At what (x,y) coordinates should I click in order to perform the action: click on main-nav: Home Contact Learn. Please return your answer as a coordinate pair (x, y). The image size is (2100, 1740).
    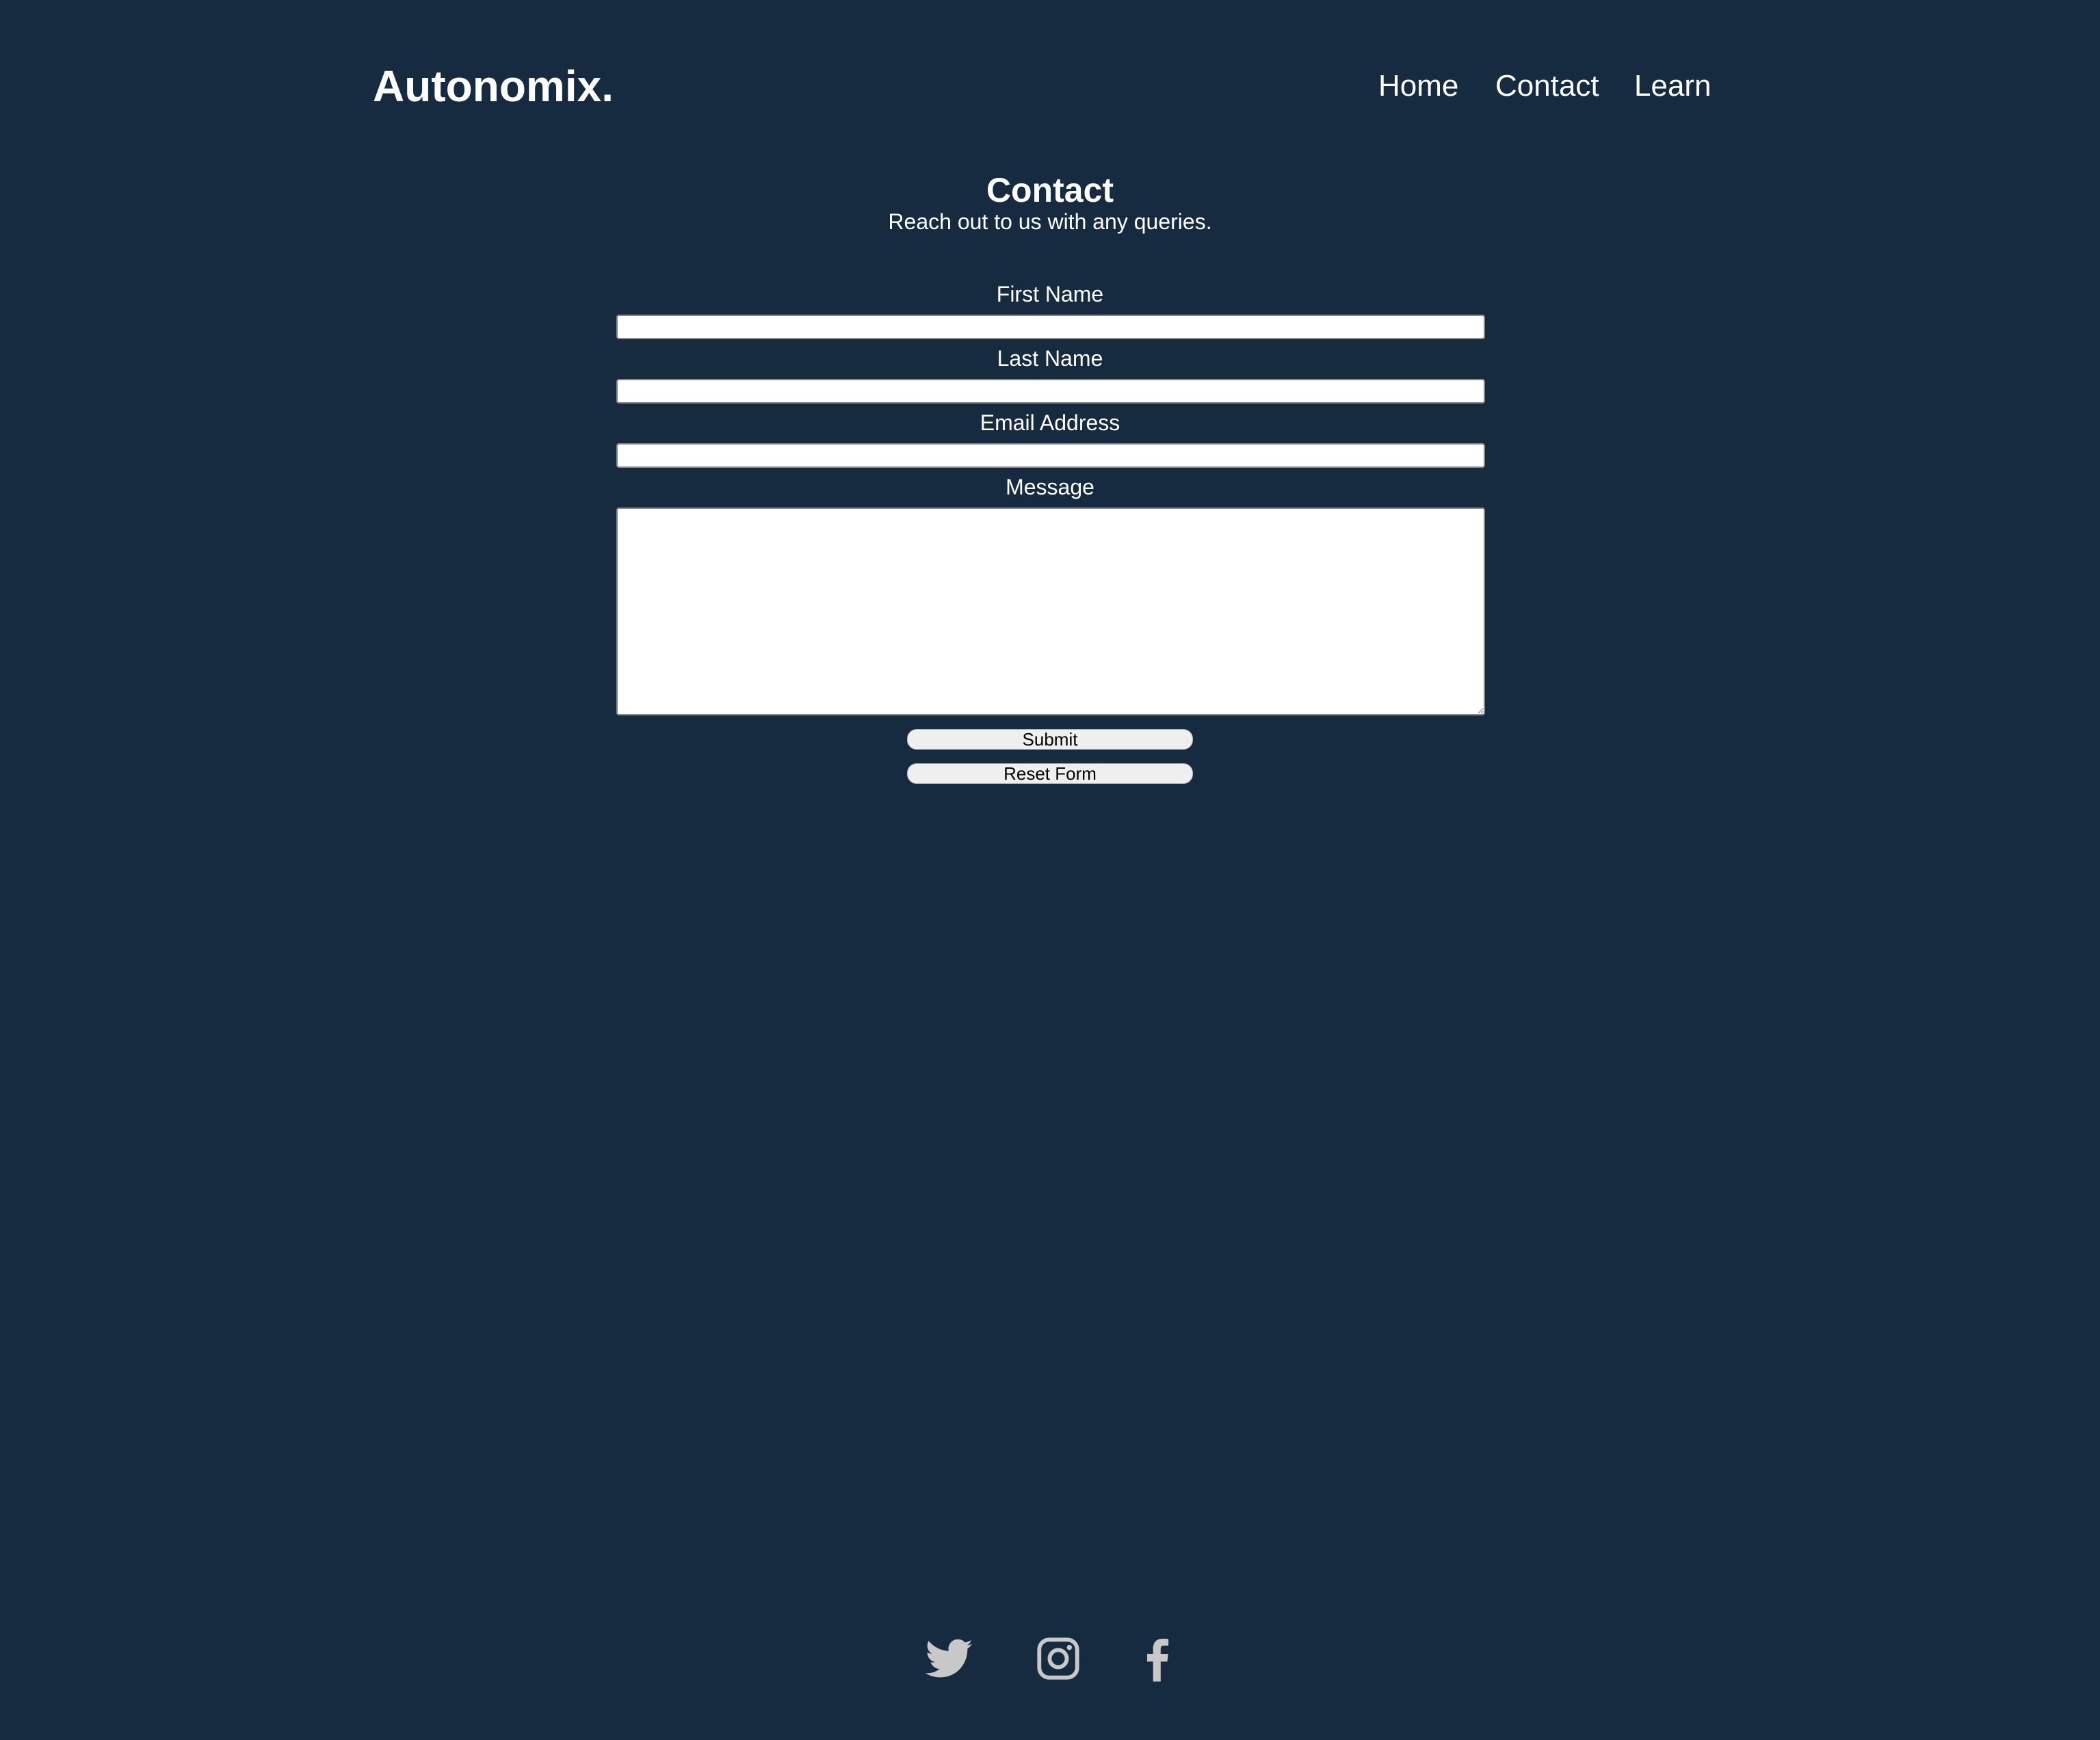
    Looking at the image, I should click on (1050, 86).